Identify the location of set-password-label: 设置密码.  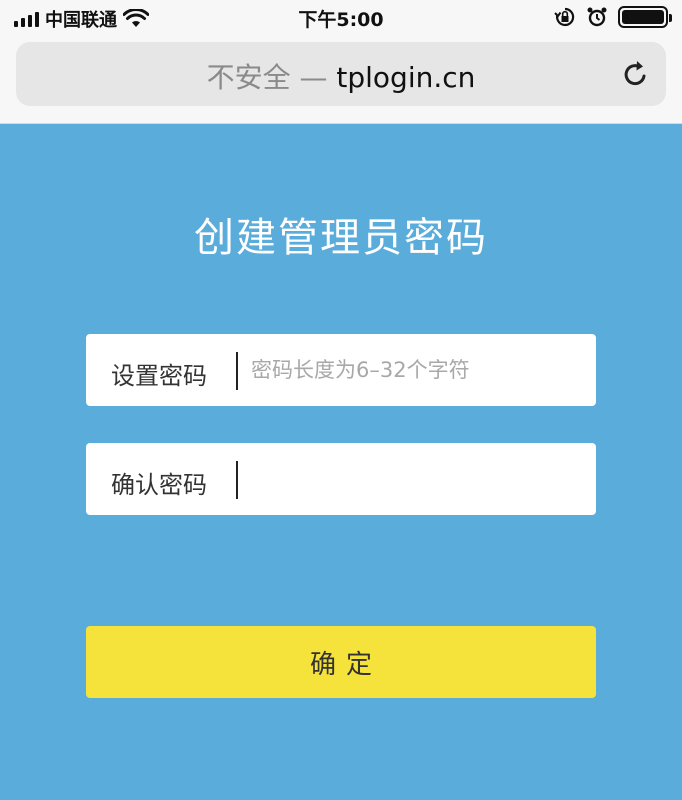
(159, 376).